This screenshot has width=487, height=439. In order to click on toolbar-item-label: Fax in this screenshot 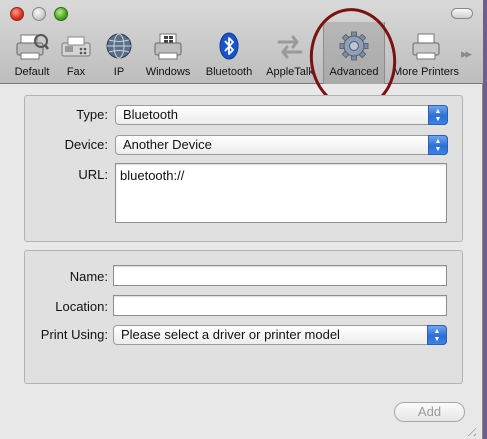, I will do `click(76, 72)`.